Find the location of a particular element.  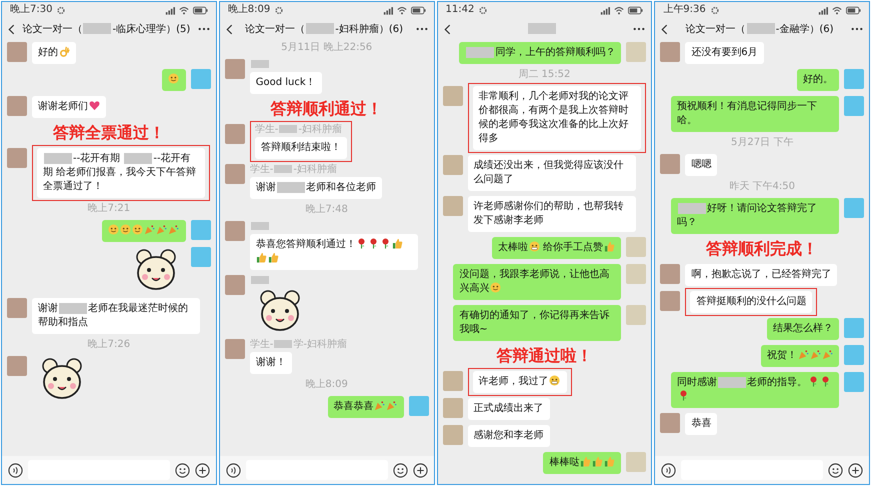

message-bubble: 许老师感谢你们的帮助，也帮我转发下感谢李老师 is located at coordinates (552, 214).